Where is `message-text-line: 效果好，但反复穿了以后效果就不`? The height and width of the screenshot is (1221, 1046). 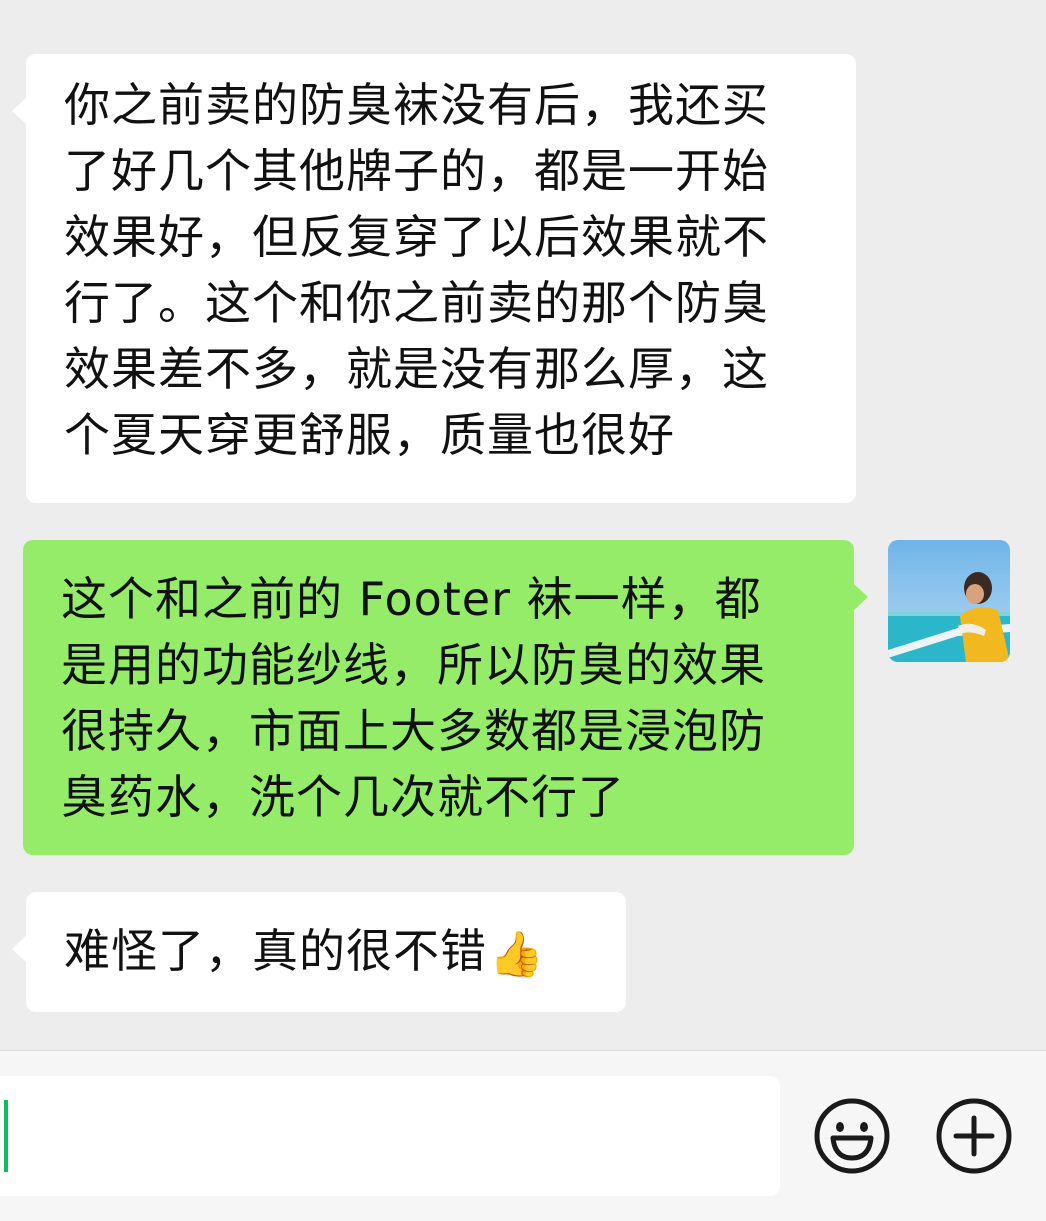
message-text-line: 效果好，但反复穿了以后效果就不 is located at coordinates (416, 237).